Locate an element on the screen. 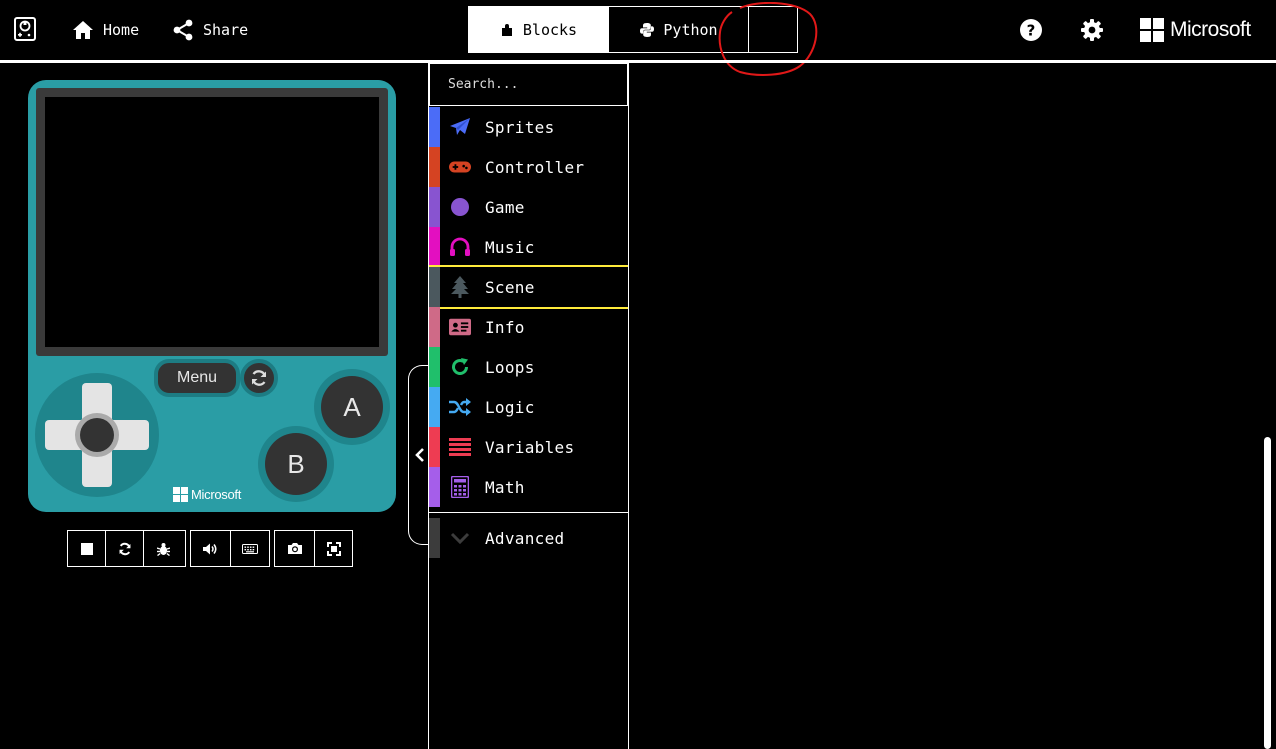  help-icon: ? is located at coordinates (1031, 30).